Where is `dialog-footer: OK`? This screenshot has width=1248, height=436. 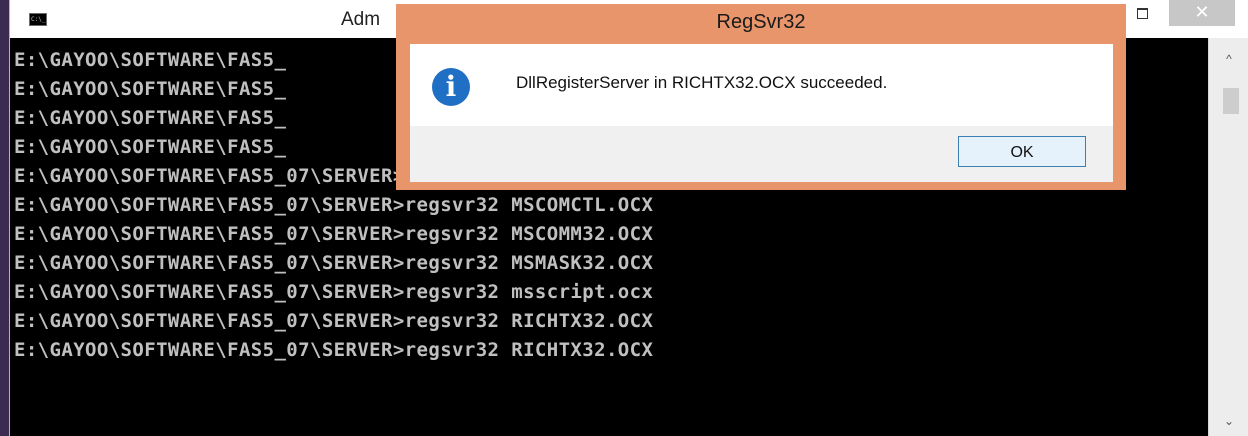 dialog-footer: OK is located at coordinates (761, 154).